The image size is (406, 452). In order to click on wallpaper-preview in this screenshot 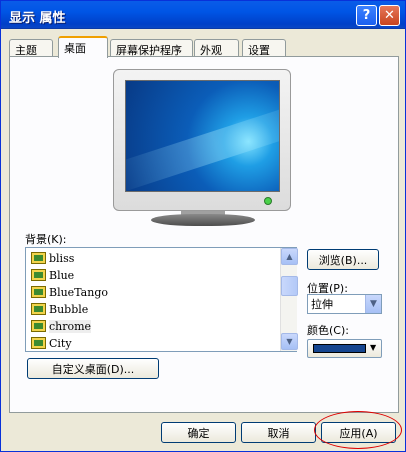, I will do `click(202, 136)`.